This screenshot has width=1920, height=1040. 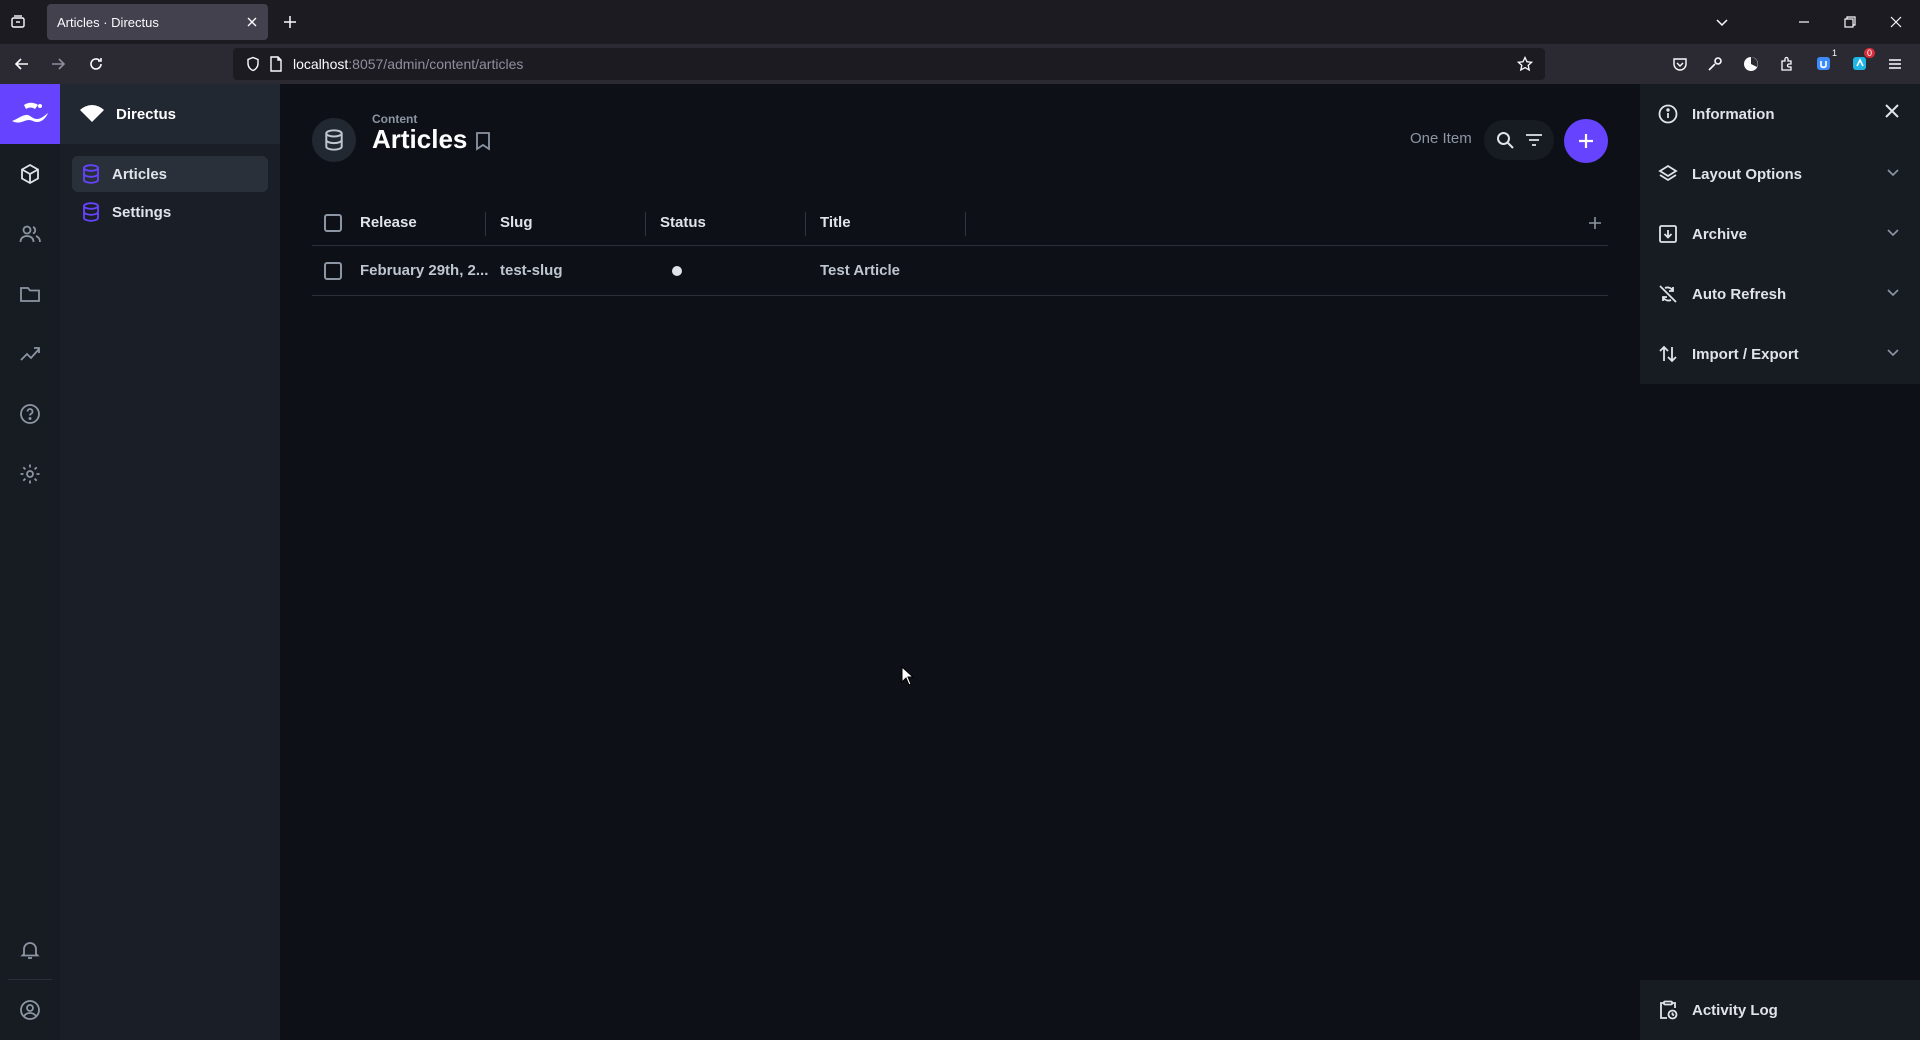 What do you see at coordinates (960, 22) in the screenshot?
I see `browser-tab-bar: Articles · Directus` at bounding box center [960, 22].